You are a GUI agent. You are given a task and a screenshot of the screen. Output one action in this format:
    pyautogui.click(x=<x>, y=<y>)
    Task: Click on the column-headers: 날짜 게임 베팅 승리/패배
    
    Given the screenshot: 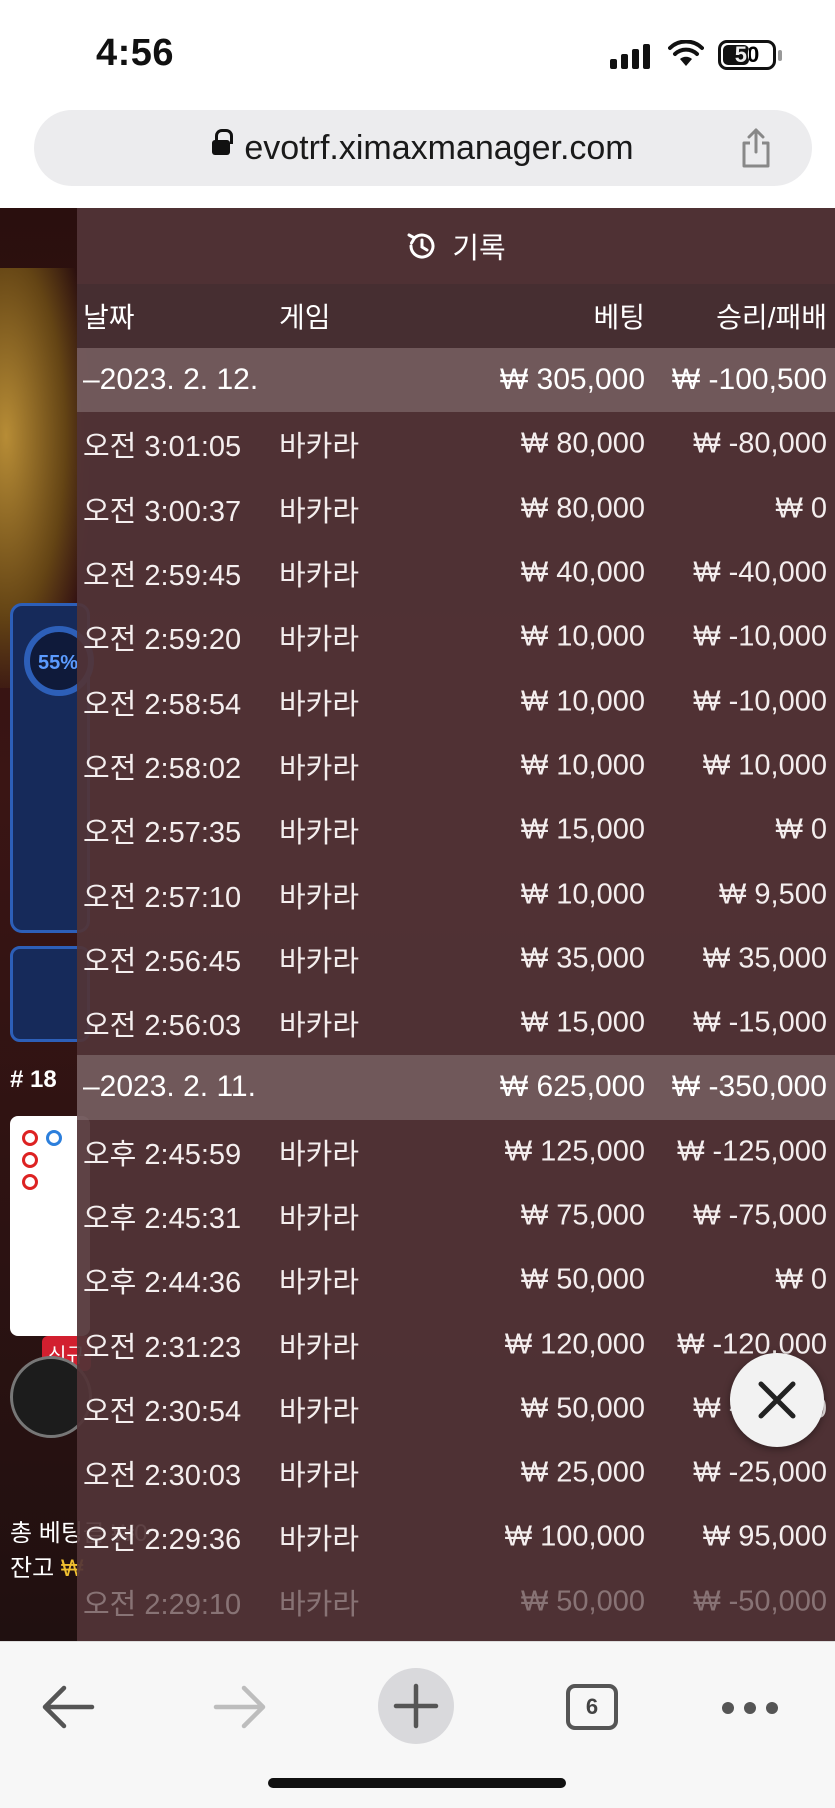 What is the action you would take?
    pyautogui.click(x=456, y=316)
    